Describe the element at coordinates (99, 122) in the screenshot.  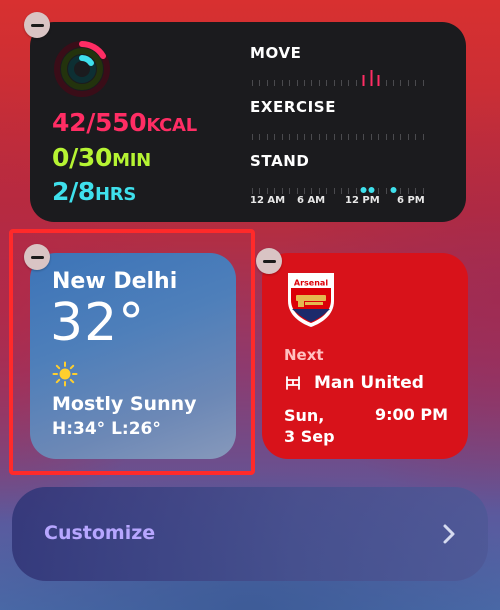
I see `move-value: 42/550` at that location.